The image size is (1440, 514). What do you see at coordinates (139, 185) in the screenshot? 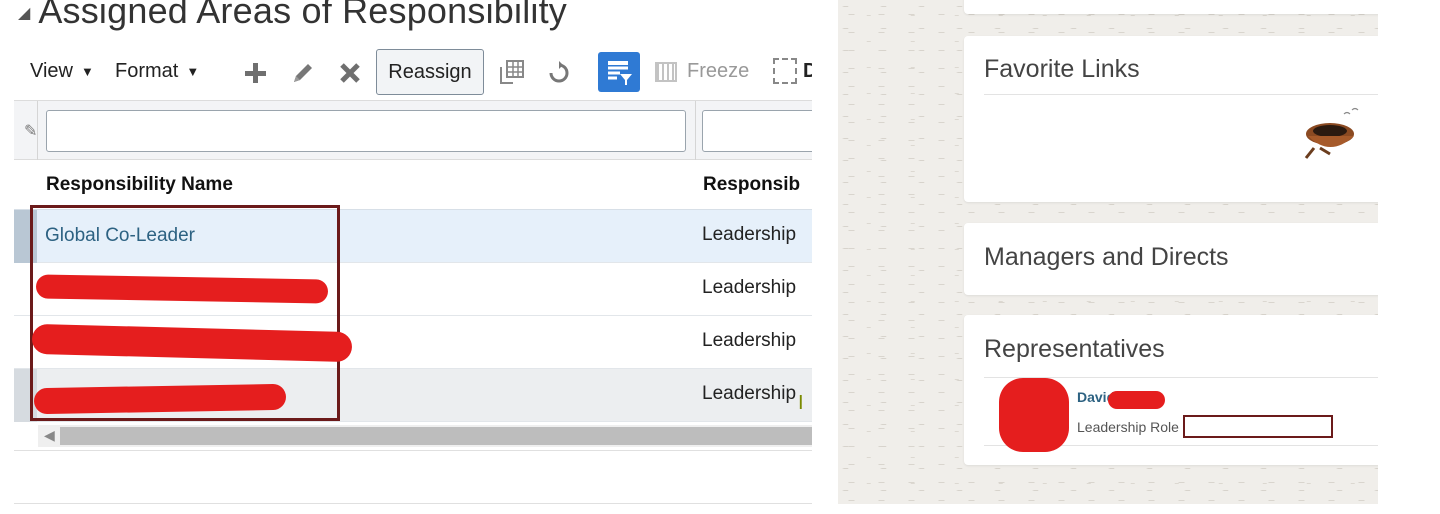
I see `column-header-responsibility-name: Responsibility Name` at bounding box center [139, 185].